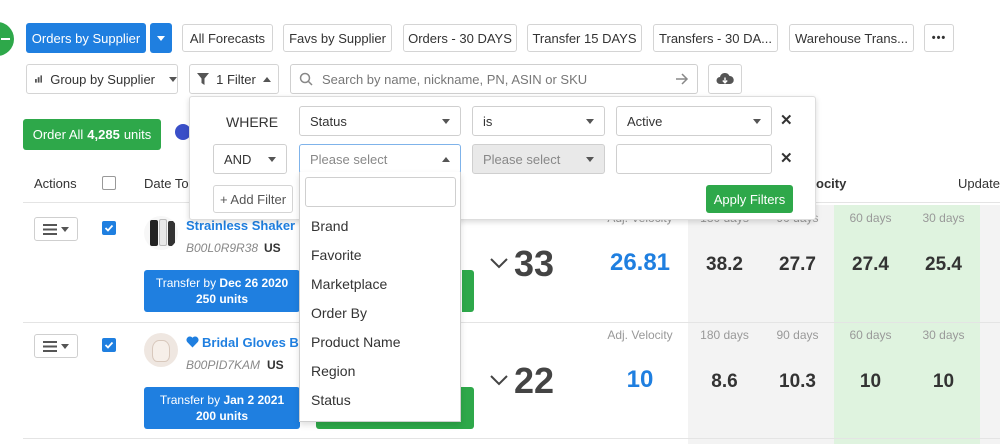 Image resolution: width=1000 pixels, height=444 pixels. What do you see at coordinates (92, 134) in the screenshot?
I see `order-all-button: Order All 4,285 units` at bounding box center [92, 134].